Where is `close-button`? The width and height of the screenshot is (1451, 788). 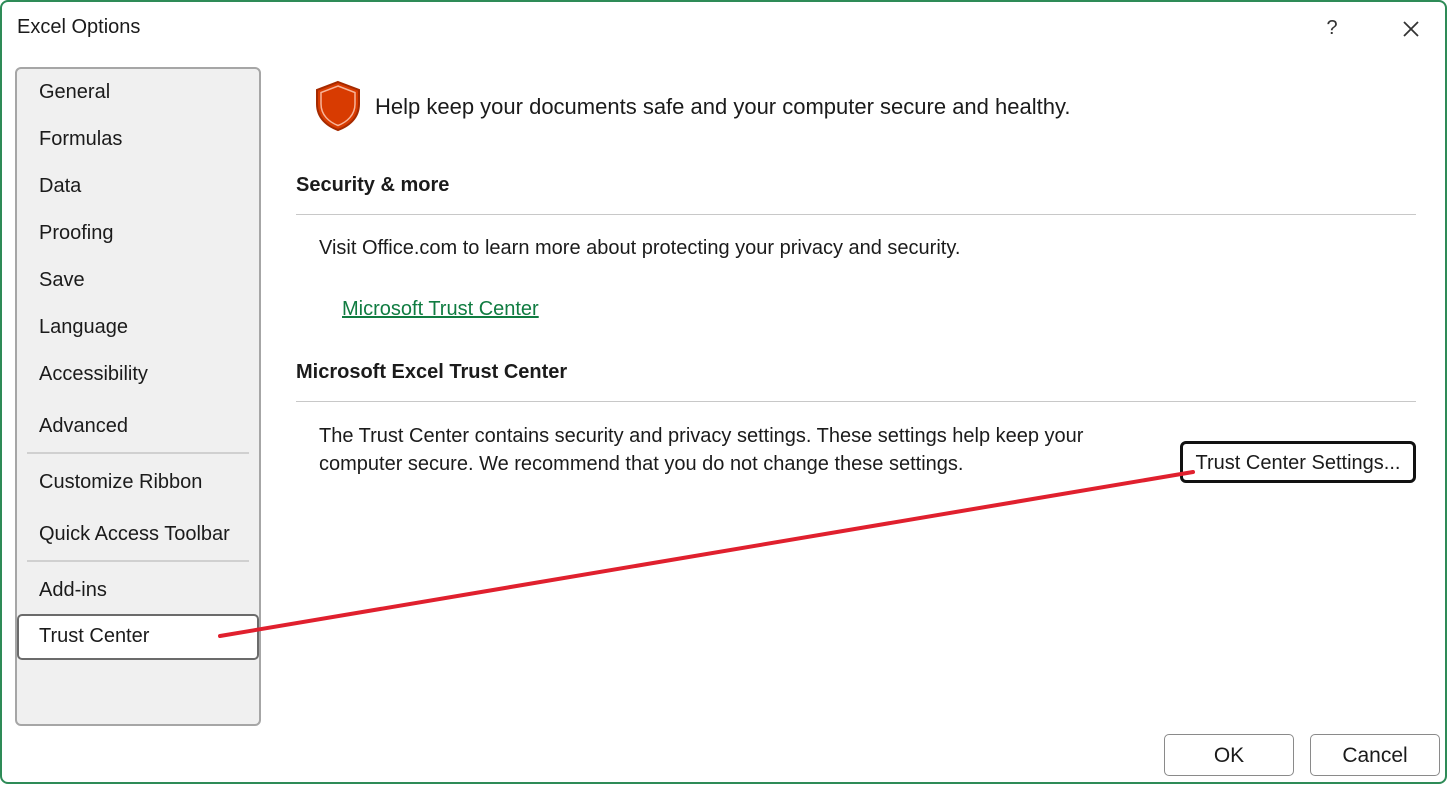 close-button is located at coordinates (1411, 29).